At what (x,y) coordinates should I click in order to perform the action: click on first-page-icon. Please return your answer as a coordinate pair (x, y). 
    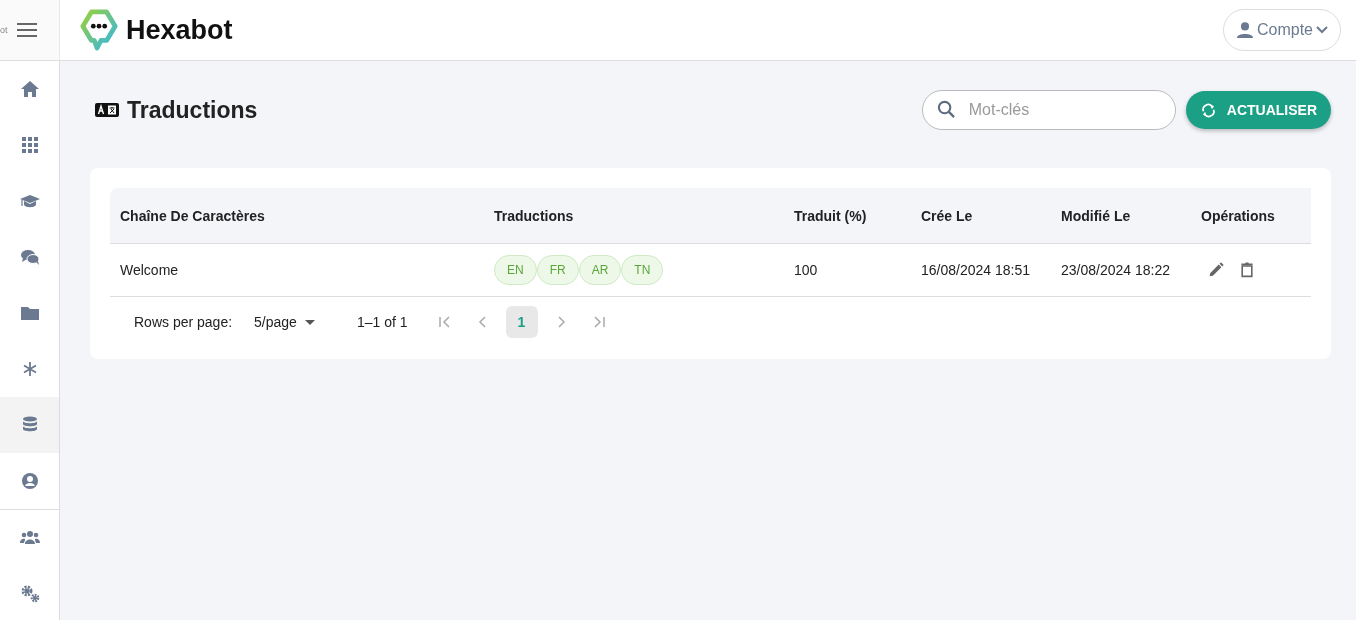
    Looking at the image, I should click on (444, 322).